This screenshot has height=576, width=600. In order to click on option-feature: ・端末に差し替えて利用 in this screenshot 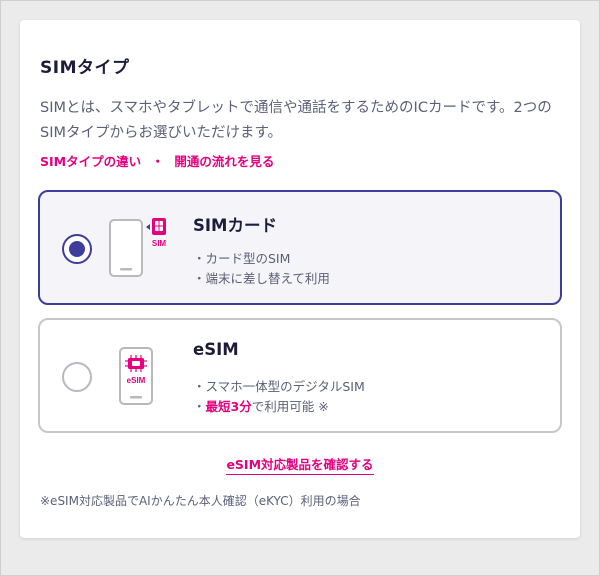, I will do `click(261, 278)`.